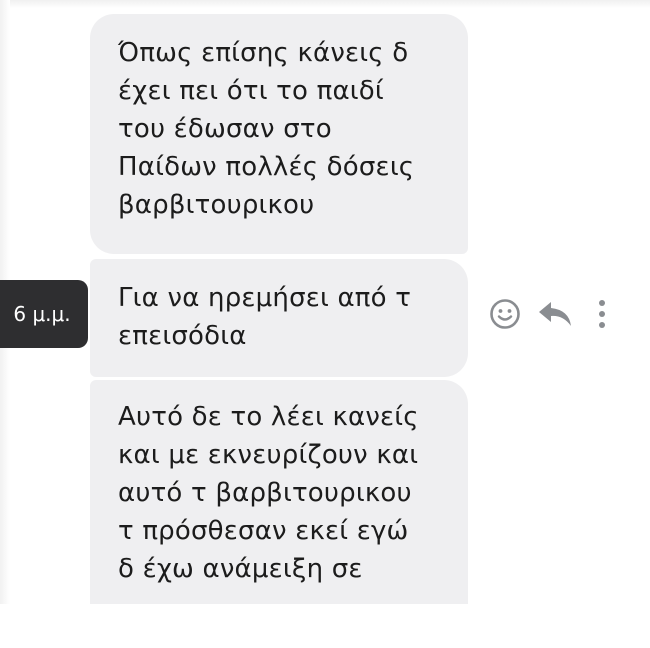  What do you see at coordinates (240, 569) in the screenshot?
I see `message-line: δ έχω ανάμειξη σε` at bounding box center [240, 569].